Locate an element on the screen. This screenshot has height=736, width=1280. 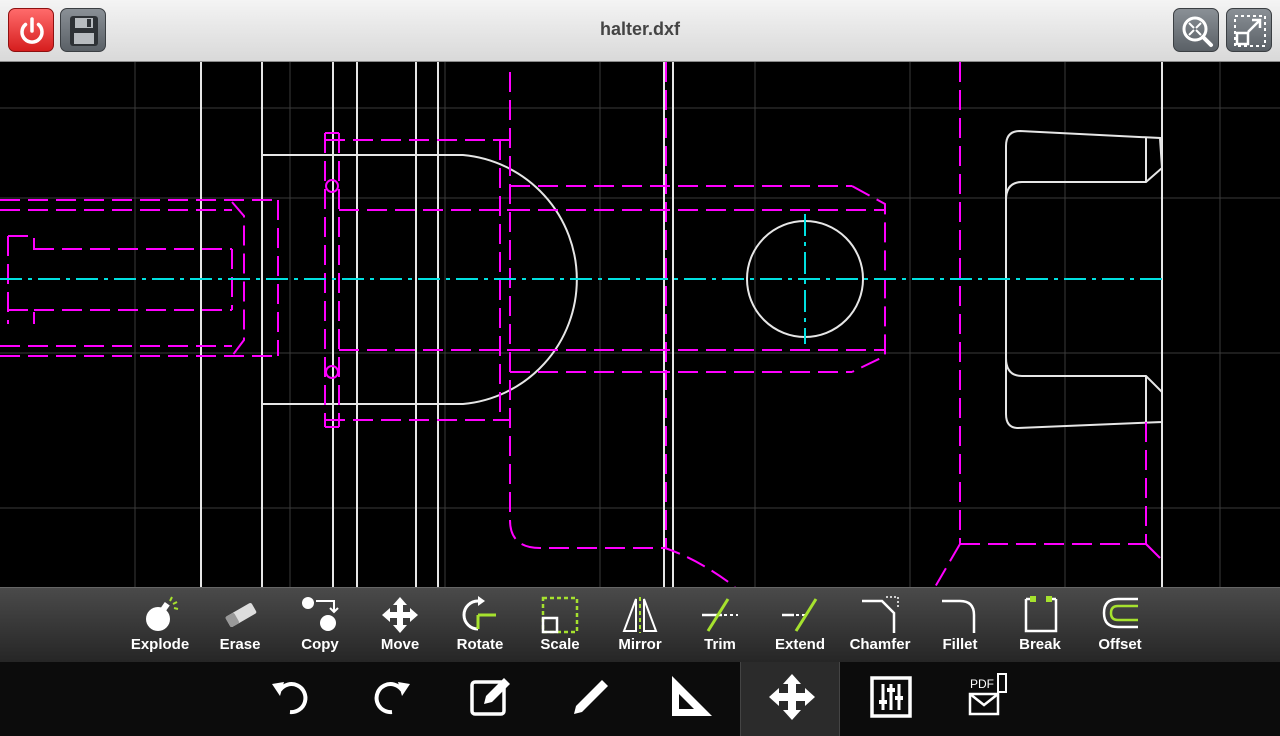
copy-icon is located at coordinates (320, 614).